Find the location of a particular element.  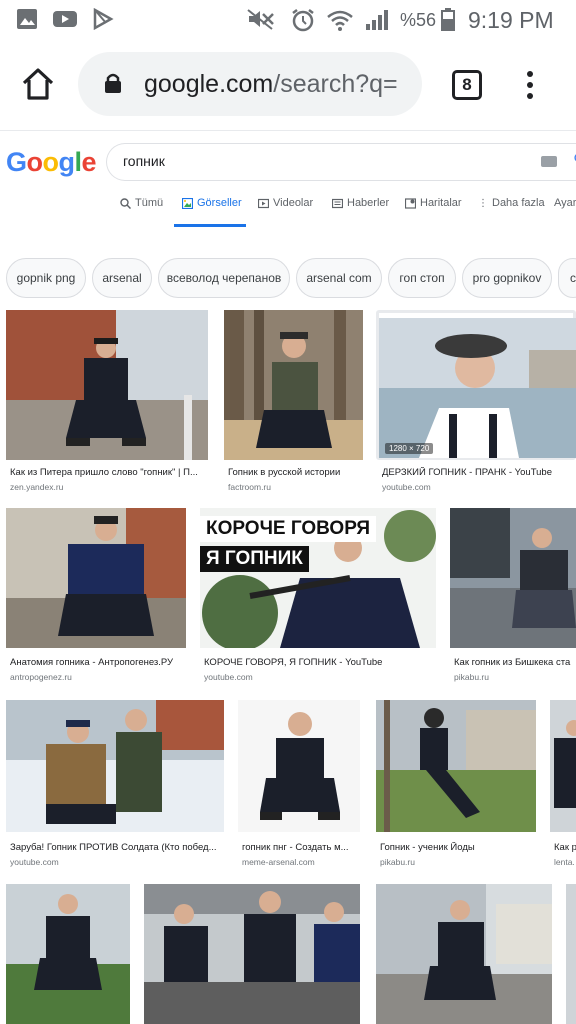

result-source: meme-arsenal.com is located at coordinates (278, 862).